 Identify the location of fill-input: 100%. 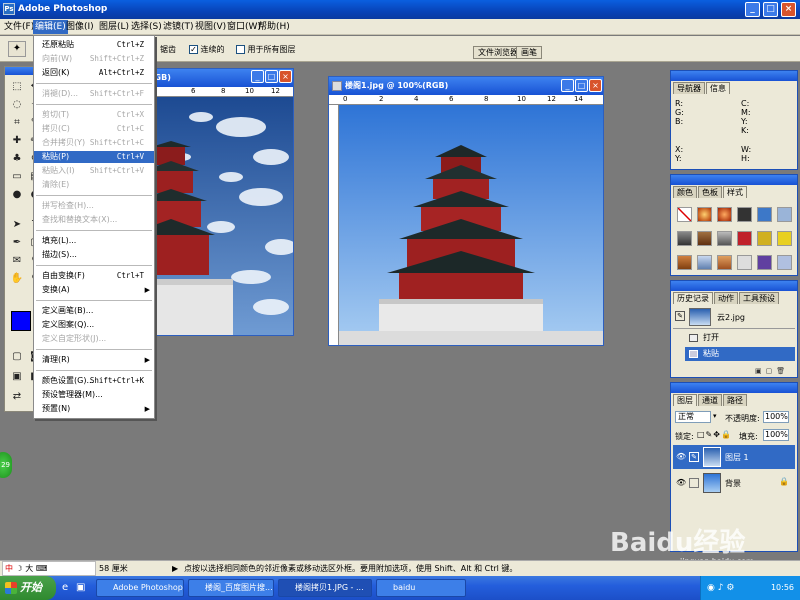
(776, 435).